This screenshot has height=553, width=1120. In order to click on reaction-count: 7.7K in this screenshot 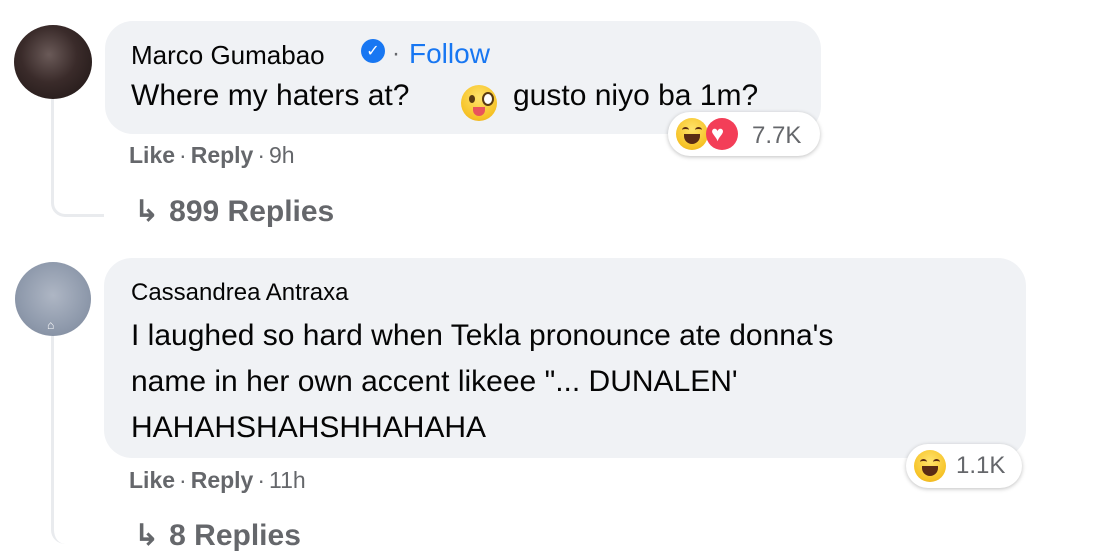, I will do `click(776, 136)`.